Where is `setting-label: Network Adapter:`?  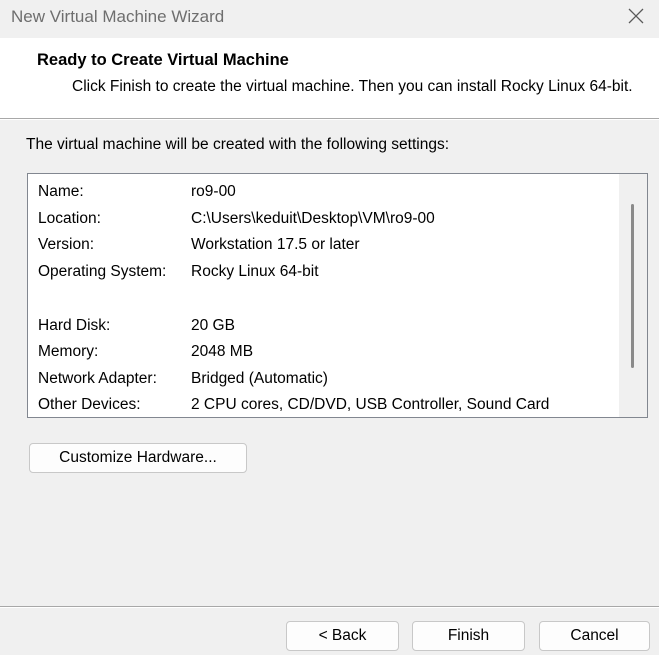
setting-label: Network Adapter: is located at coordinates (97, 378).